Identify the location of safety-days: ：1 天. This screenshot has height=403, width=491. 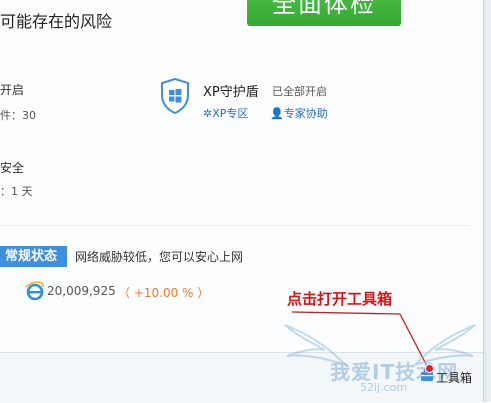
(16, 191).